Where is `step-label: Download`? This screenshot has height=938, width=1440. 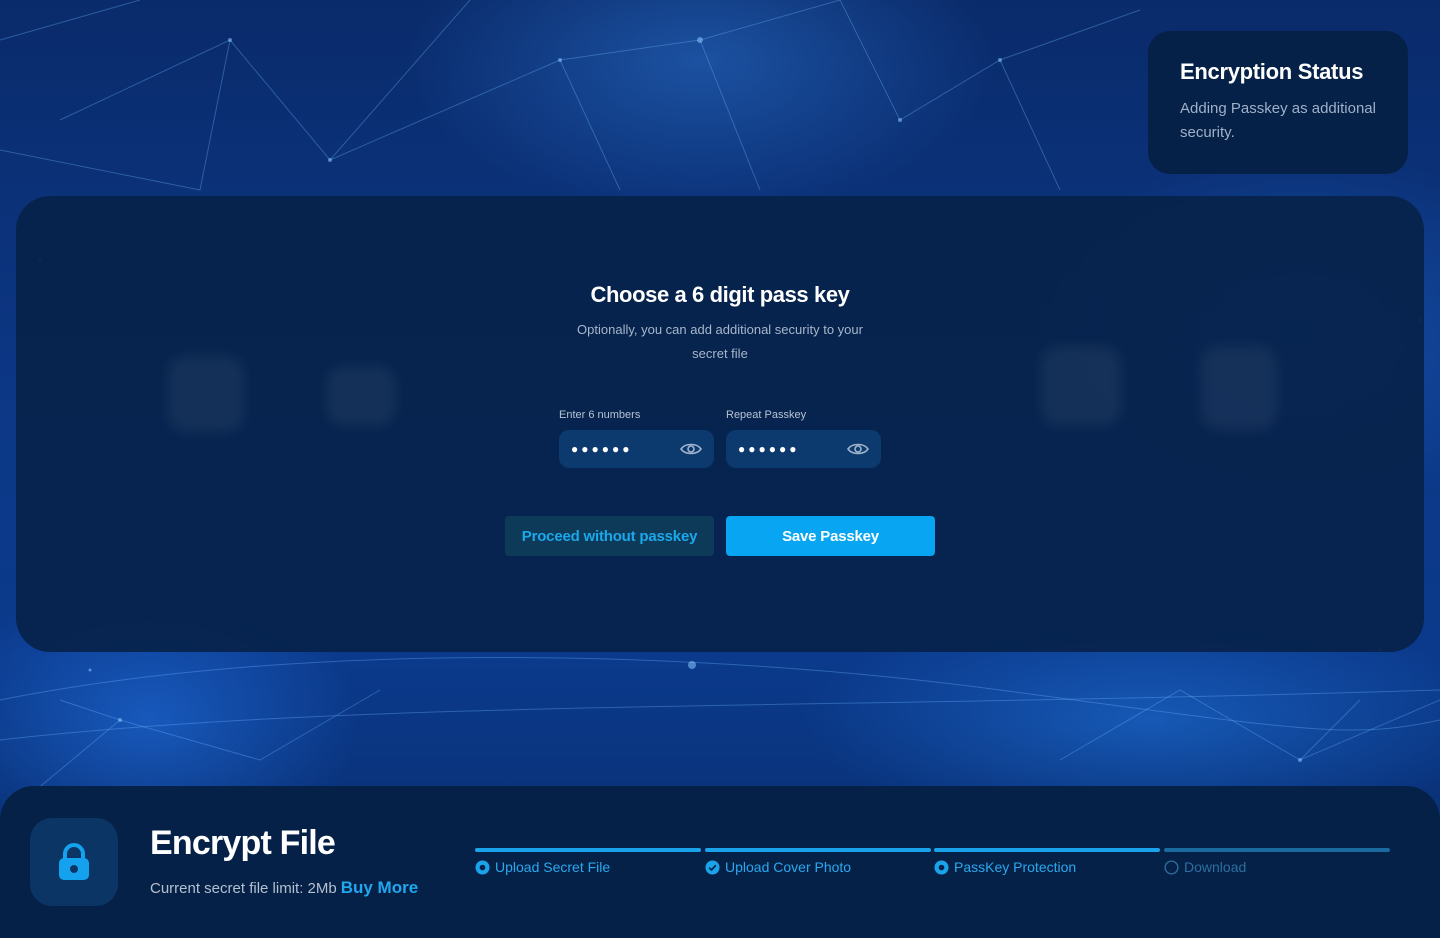
step-label: Download is located at coordinates (1215, 867).